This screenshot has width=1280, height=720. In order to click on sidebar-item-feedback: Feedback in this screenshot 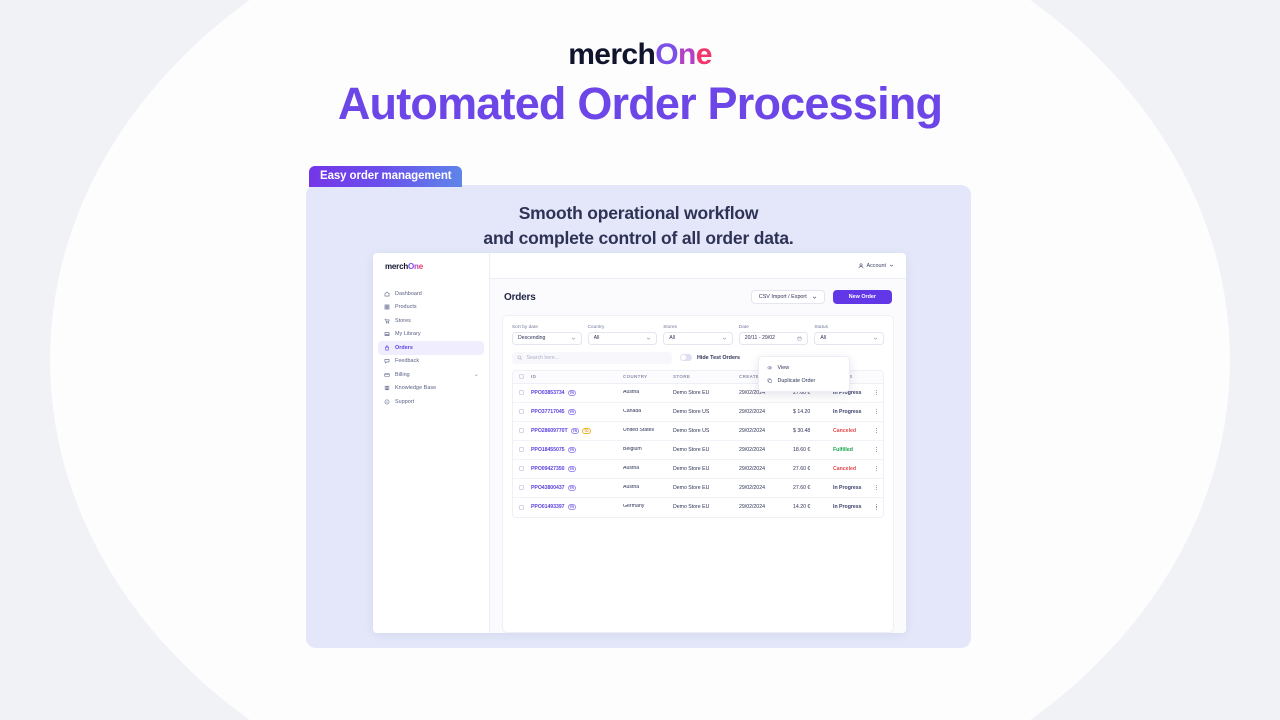, I will do `click(431, 362)`.